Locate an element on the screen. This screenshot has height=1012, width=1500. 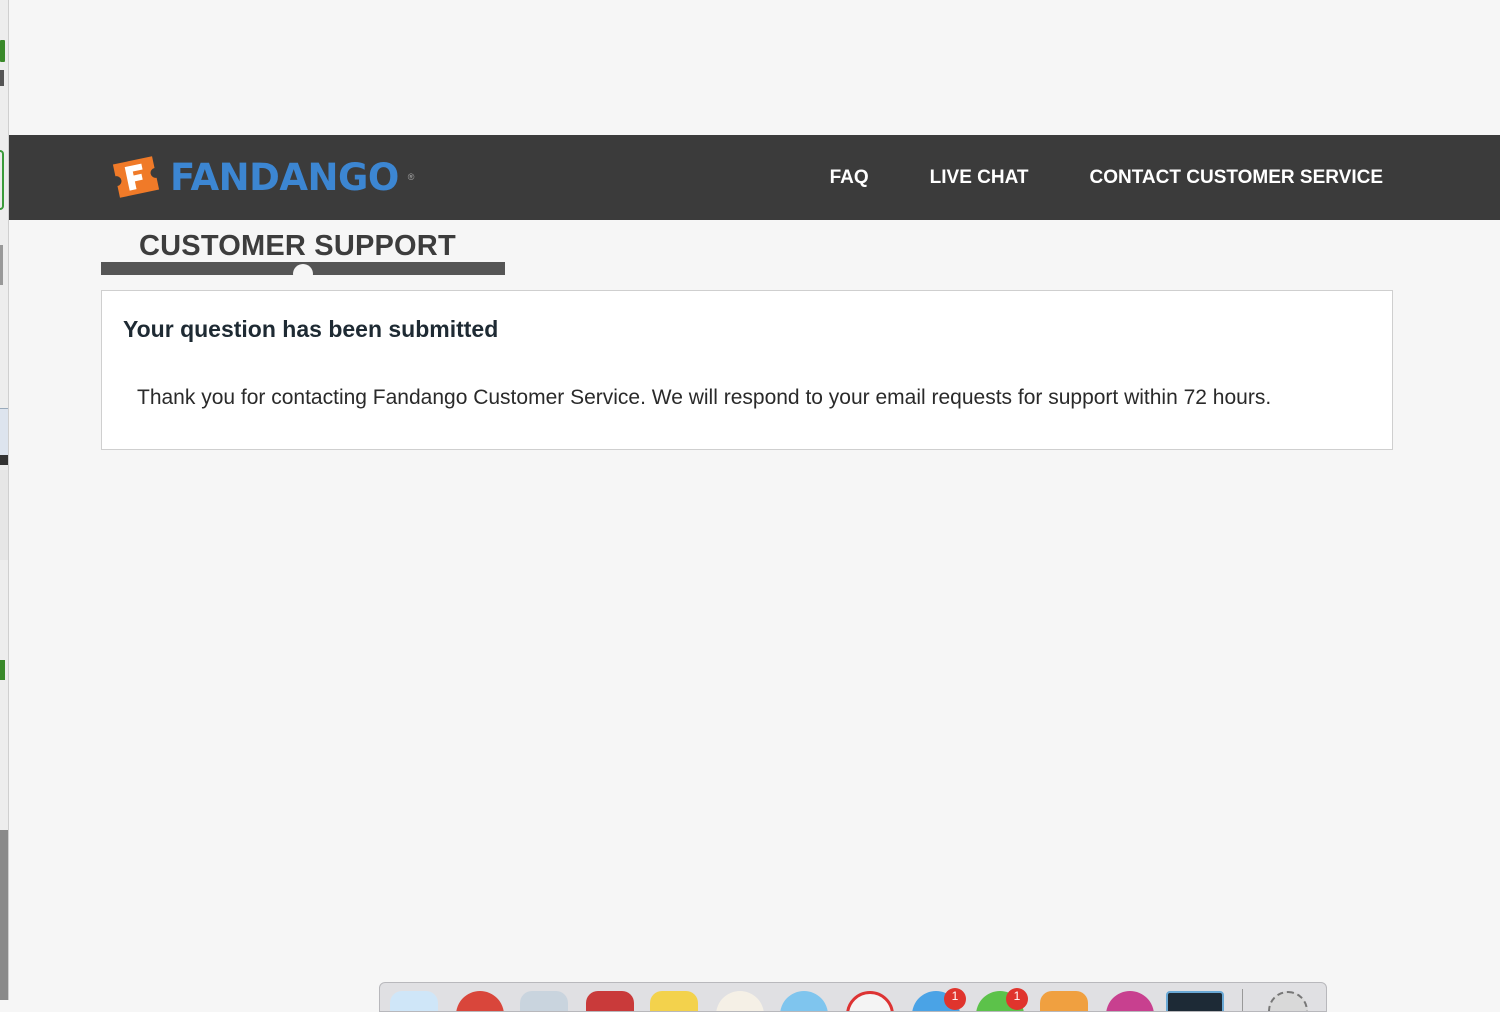
title-underline-notch is located at coordinates (303, 274).